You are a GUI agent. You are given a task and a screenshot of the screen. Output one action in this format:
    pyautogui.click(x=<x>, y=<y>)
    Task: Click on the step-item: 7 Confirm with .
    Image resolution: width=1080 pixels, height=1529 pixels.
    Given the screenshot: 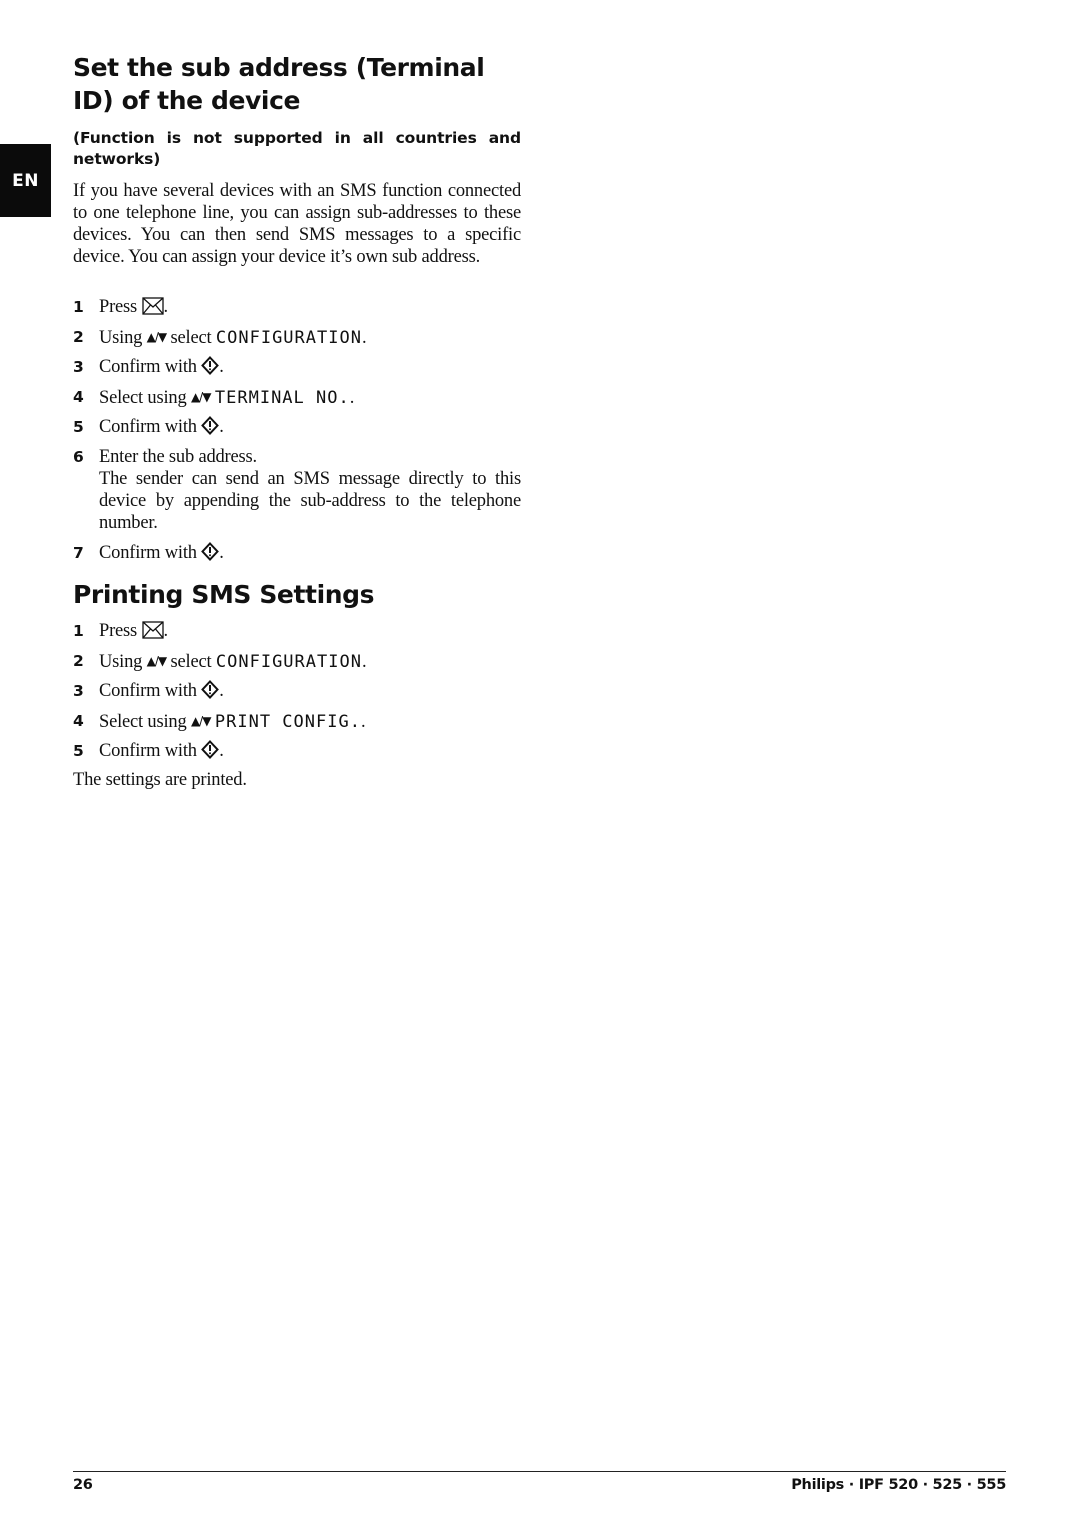 What is the action you would take?
    pyautogui.click(x=297, y=552)
    